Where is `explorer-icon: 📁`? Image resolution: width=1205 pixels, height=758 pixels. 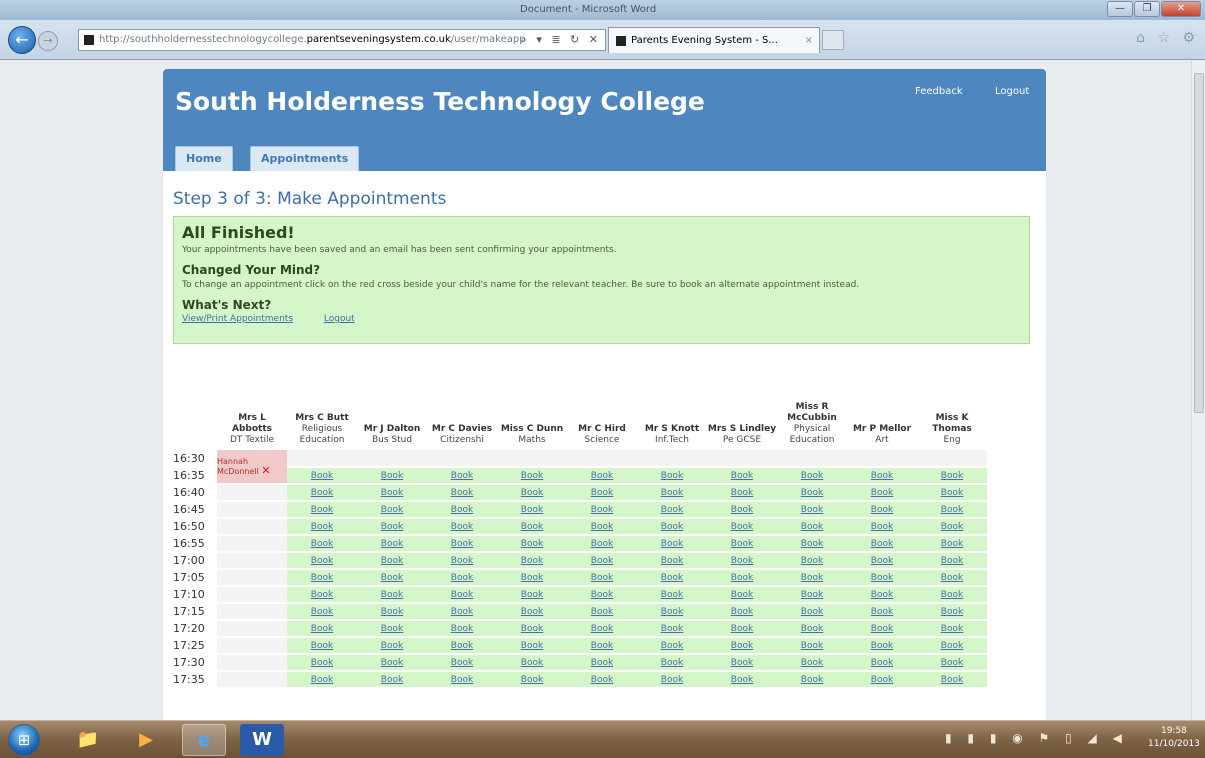
explorer-icon: 📁 is located at coordinates (88, 740).